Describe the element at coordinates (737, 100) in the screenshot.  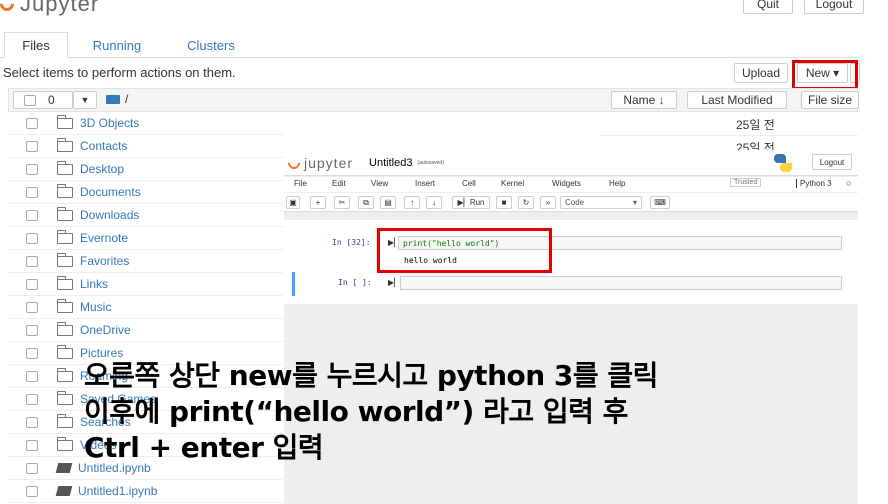
I see `sort-by-modified-button: Last Modified` at that location.